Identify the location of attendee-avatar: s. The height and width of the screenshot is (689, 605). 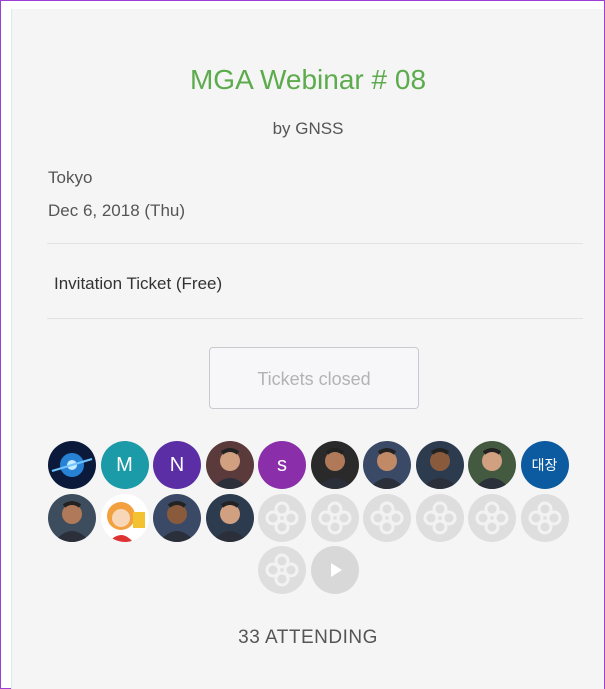
(282, 465).